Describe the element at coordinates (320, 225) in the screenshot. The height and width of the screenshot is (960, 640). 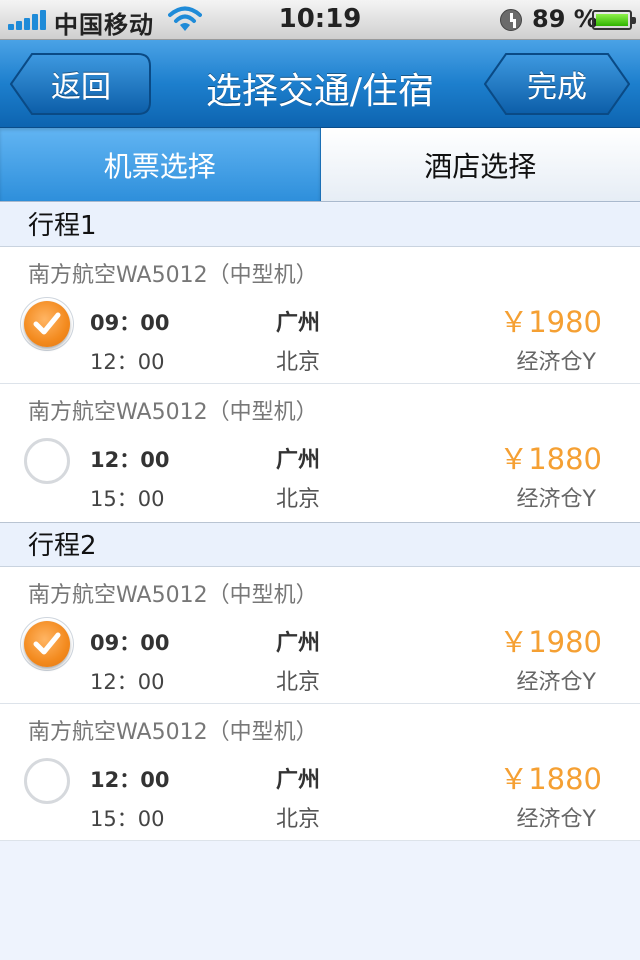
I see `section-header: 行程1` at that location.